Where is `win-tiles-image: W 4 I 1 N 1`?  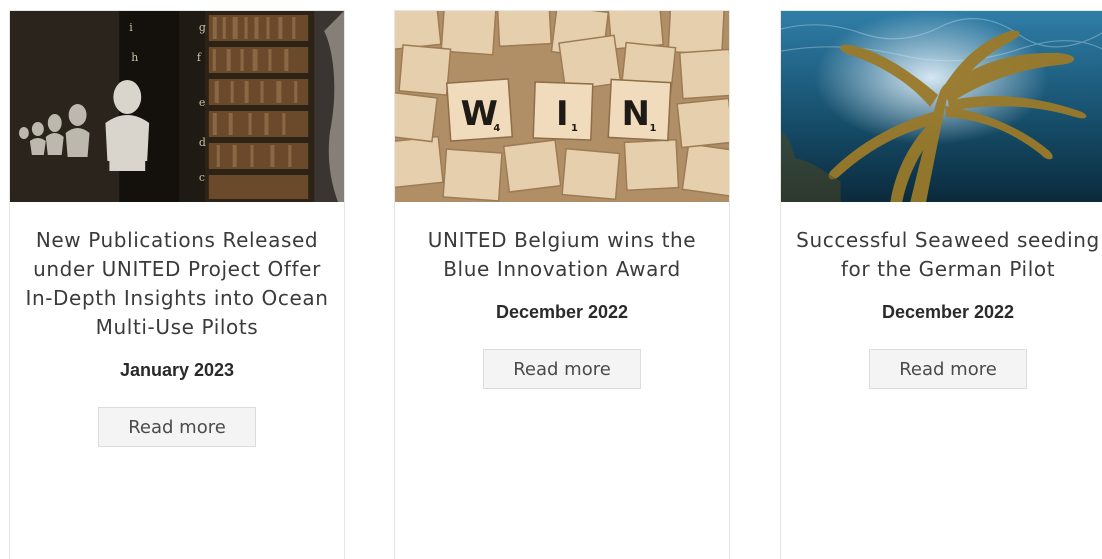 win-tiles-image: W 4 I 1 N 1 is located at coordinates (562, 106).